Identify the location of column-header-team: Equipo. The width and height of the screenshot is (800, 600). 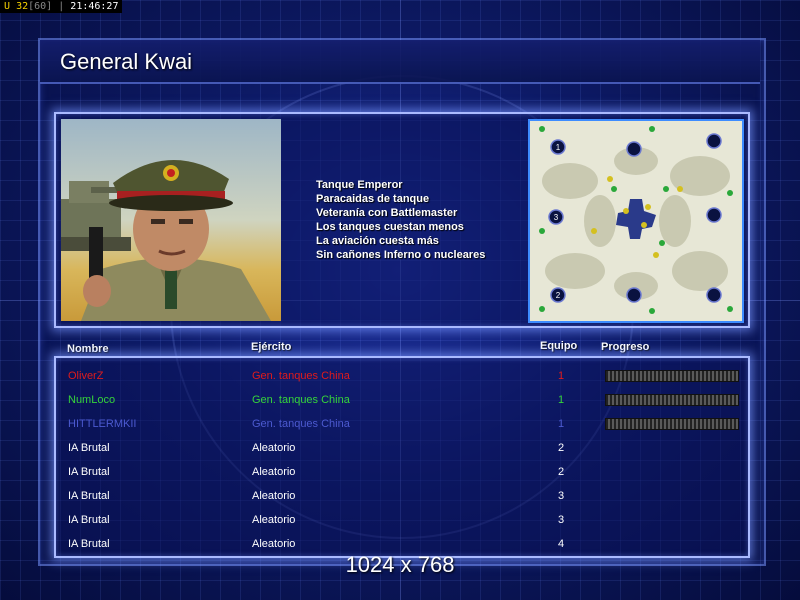
(559, 346).